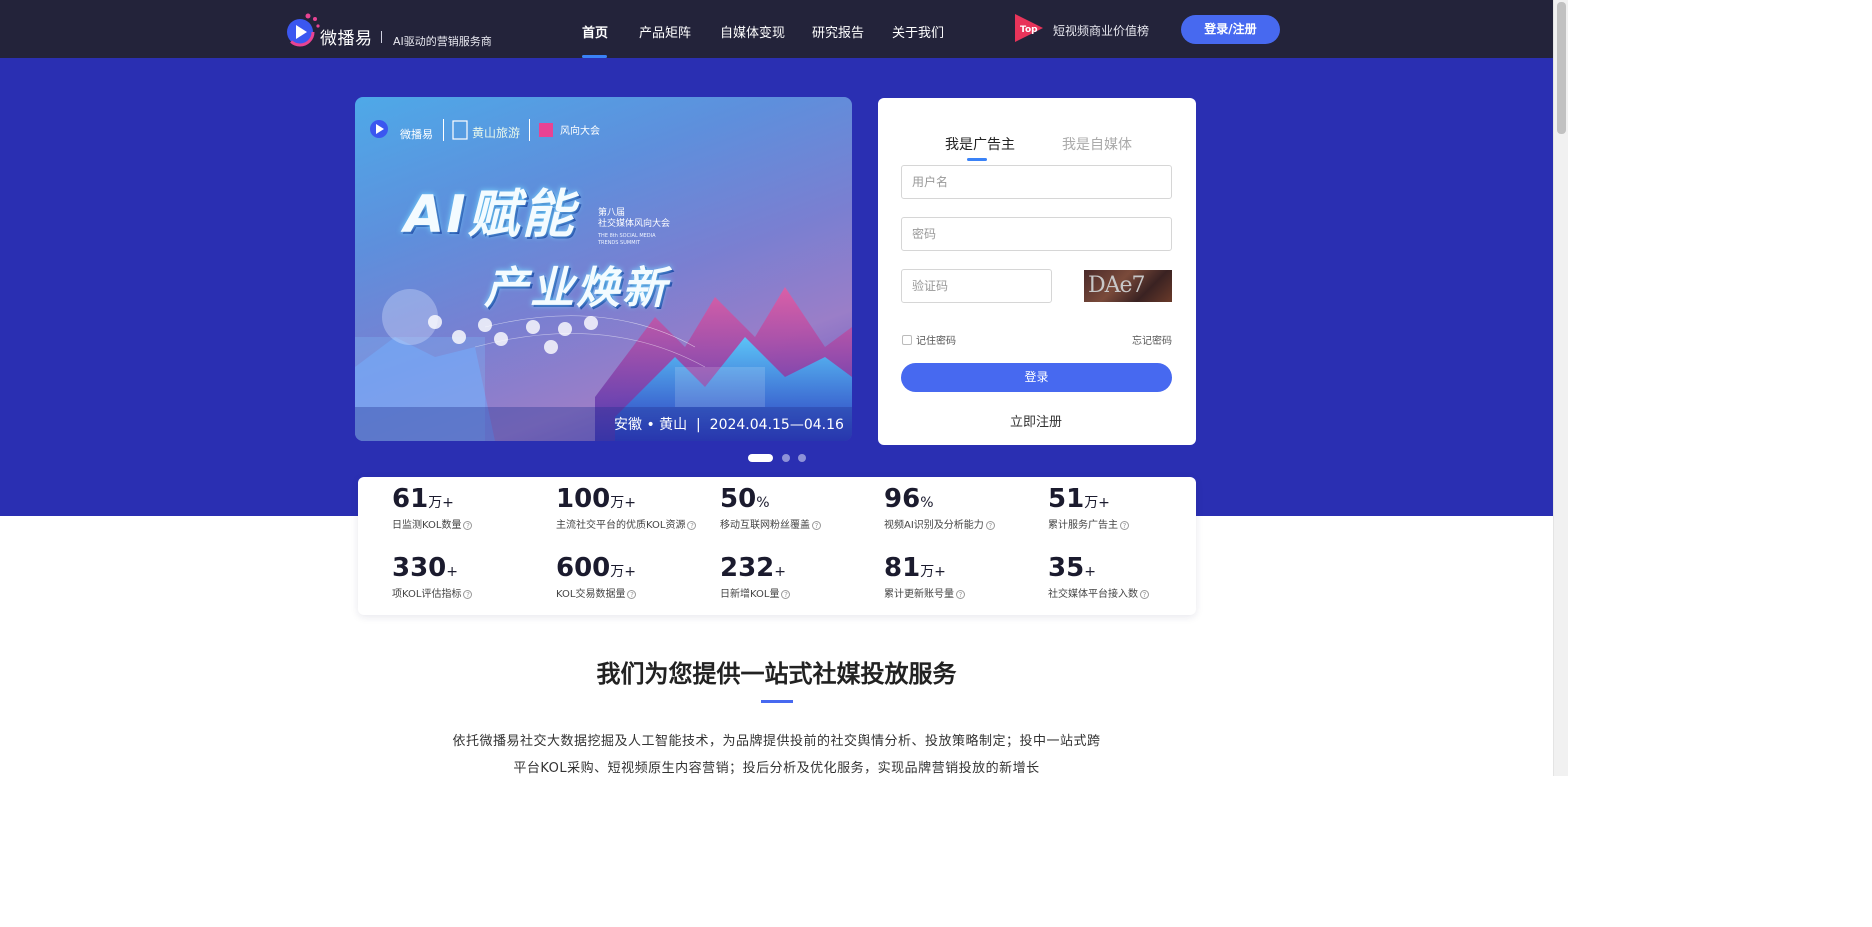 The image size is (1872, 927). I want to click on forgot-password-link: 忘记密码, so click(1152, 339).